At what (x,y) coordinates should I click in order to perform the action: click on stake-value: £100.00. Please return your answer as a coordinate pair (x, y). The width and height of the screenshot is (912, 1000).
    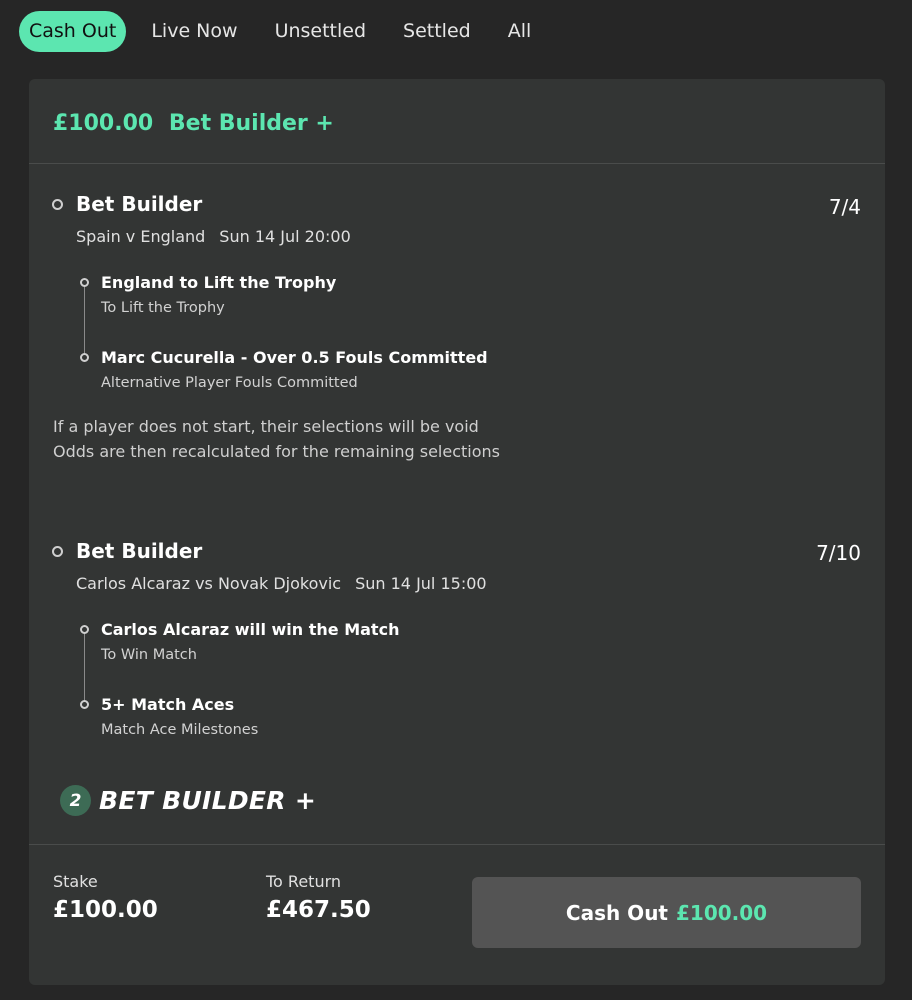
    Looking at the image, I should click on (105, 910).